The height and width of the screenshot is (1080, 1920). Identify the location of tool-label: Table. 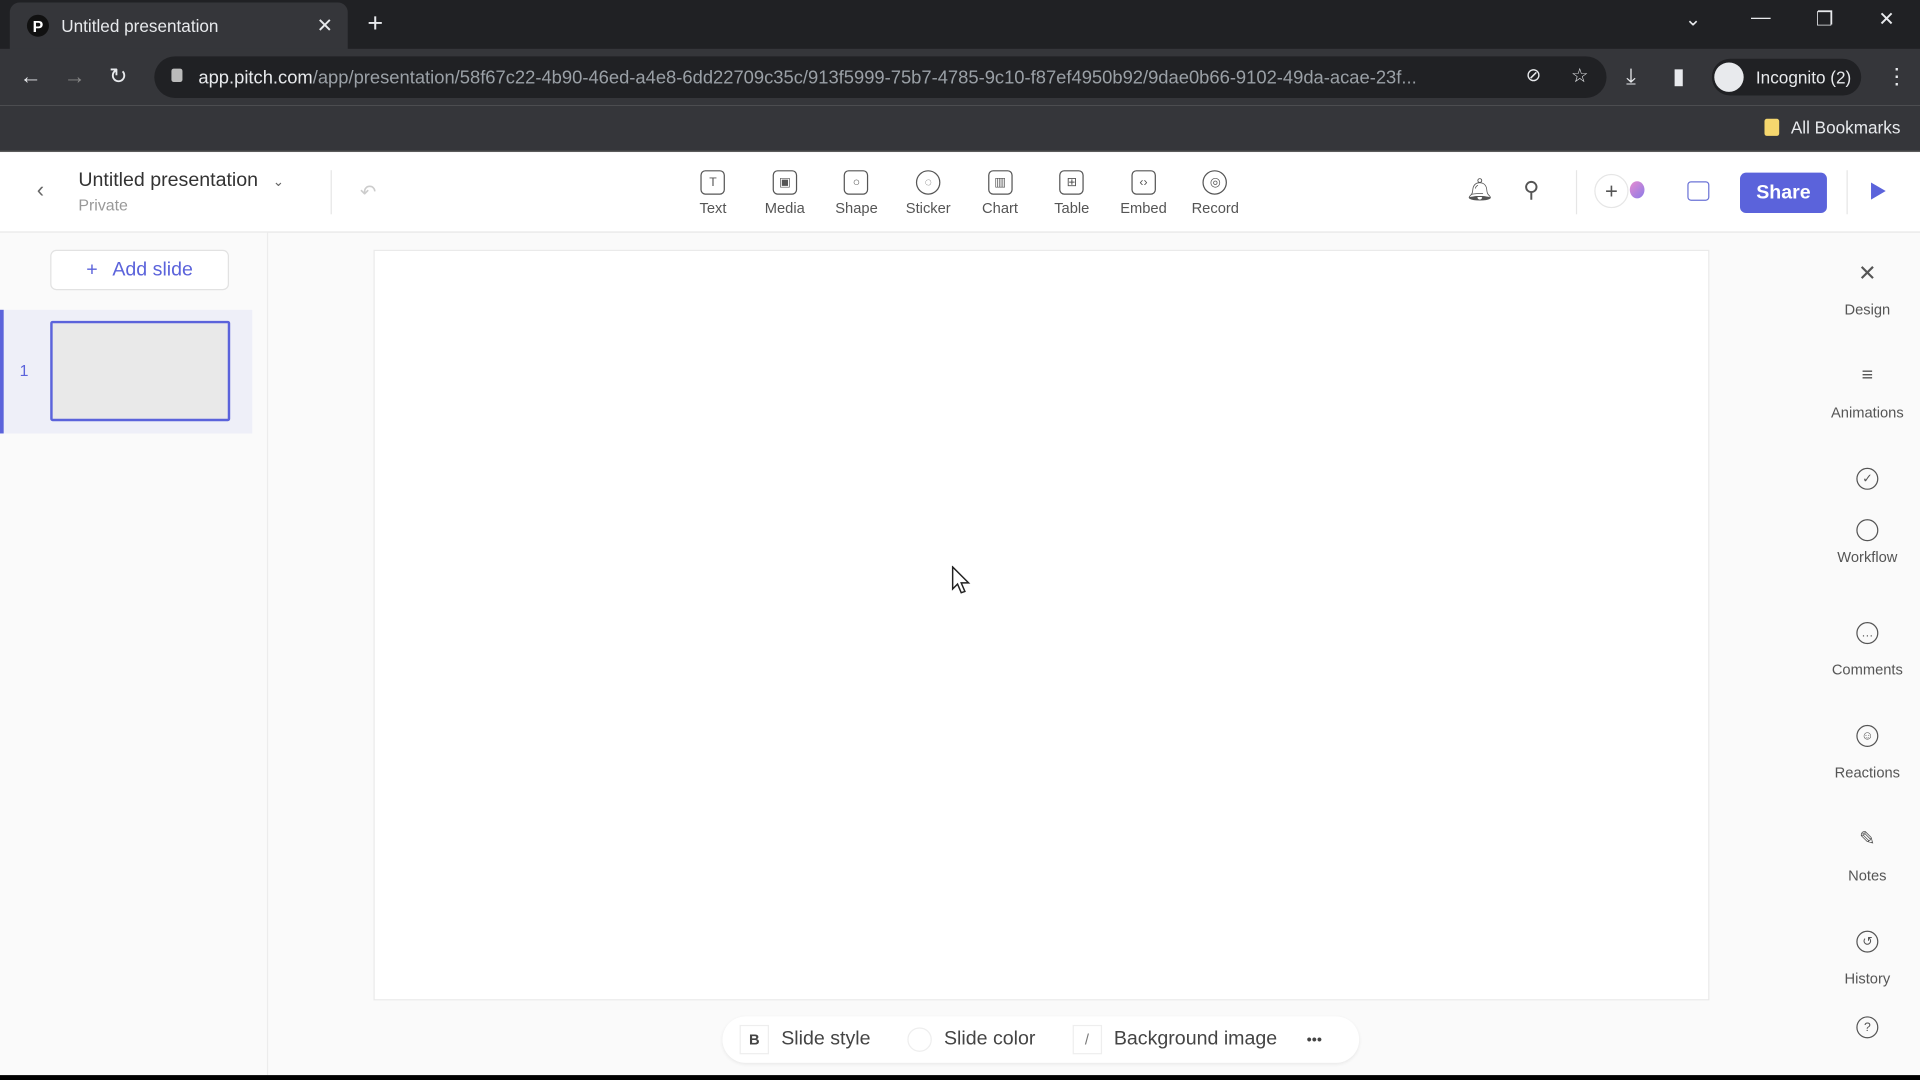
(1072, 208).